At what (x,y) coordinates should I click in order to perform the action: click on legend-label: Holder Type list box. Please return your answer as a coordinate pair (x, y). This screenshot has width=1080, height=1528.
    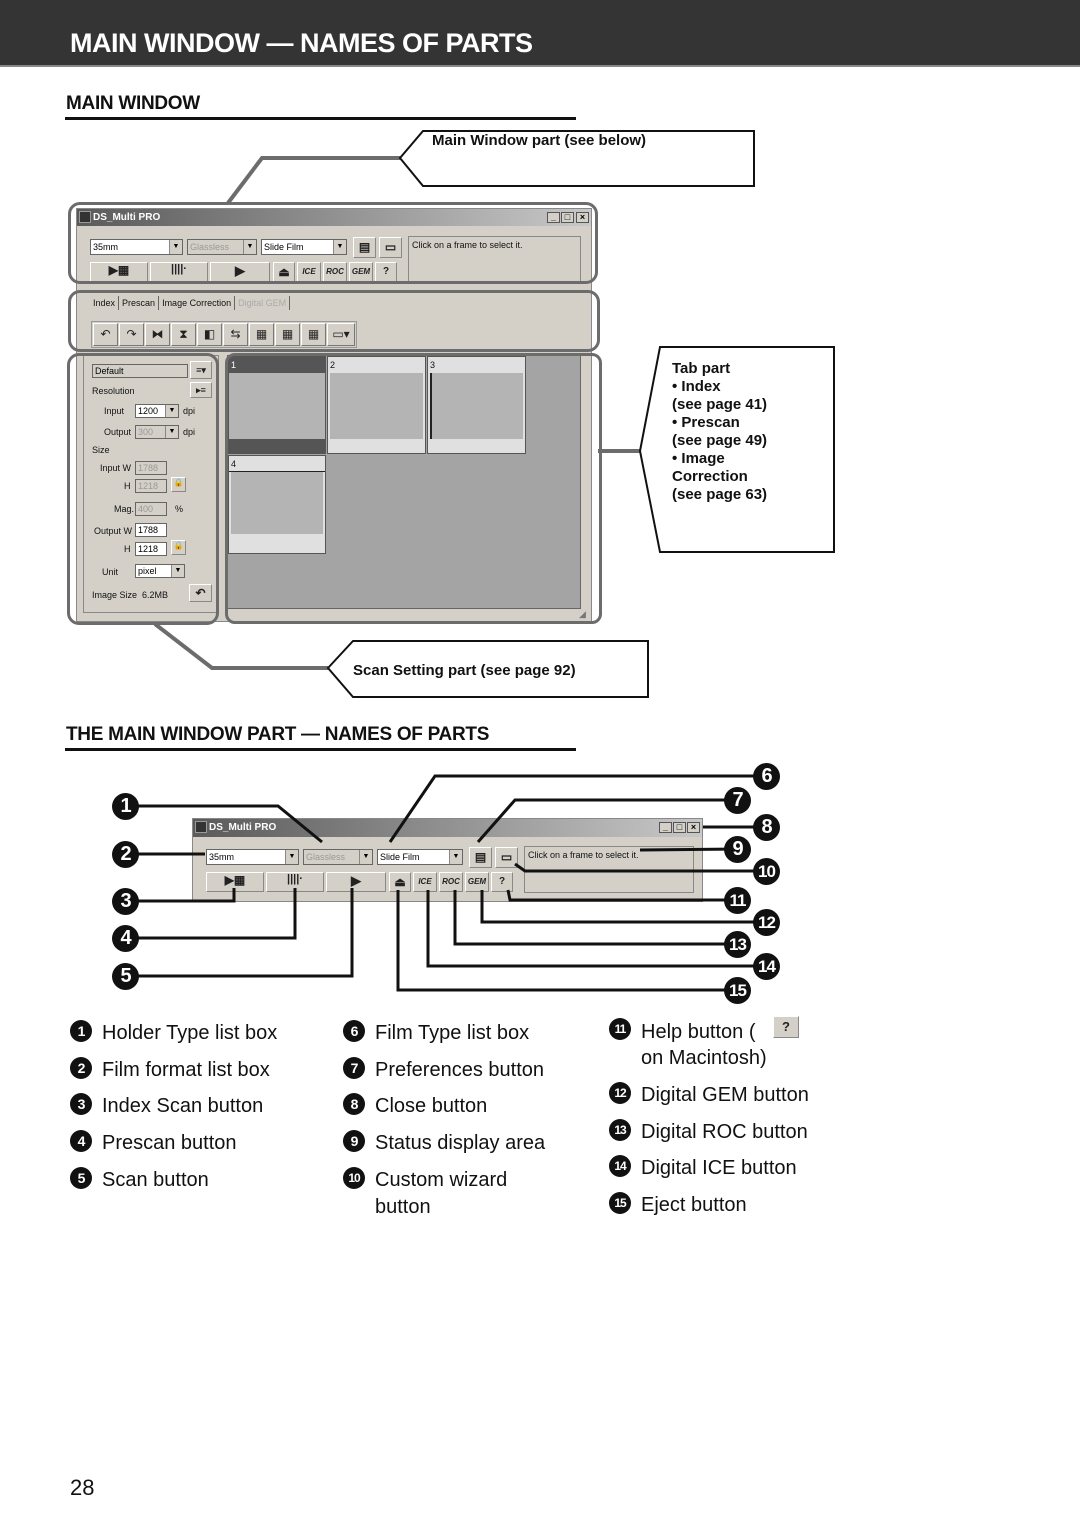
    Looking at the image, I should click on (190, 1033).